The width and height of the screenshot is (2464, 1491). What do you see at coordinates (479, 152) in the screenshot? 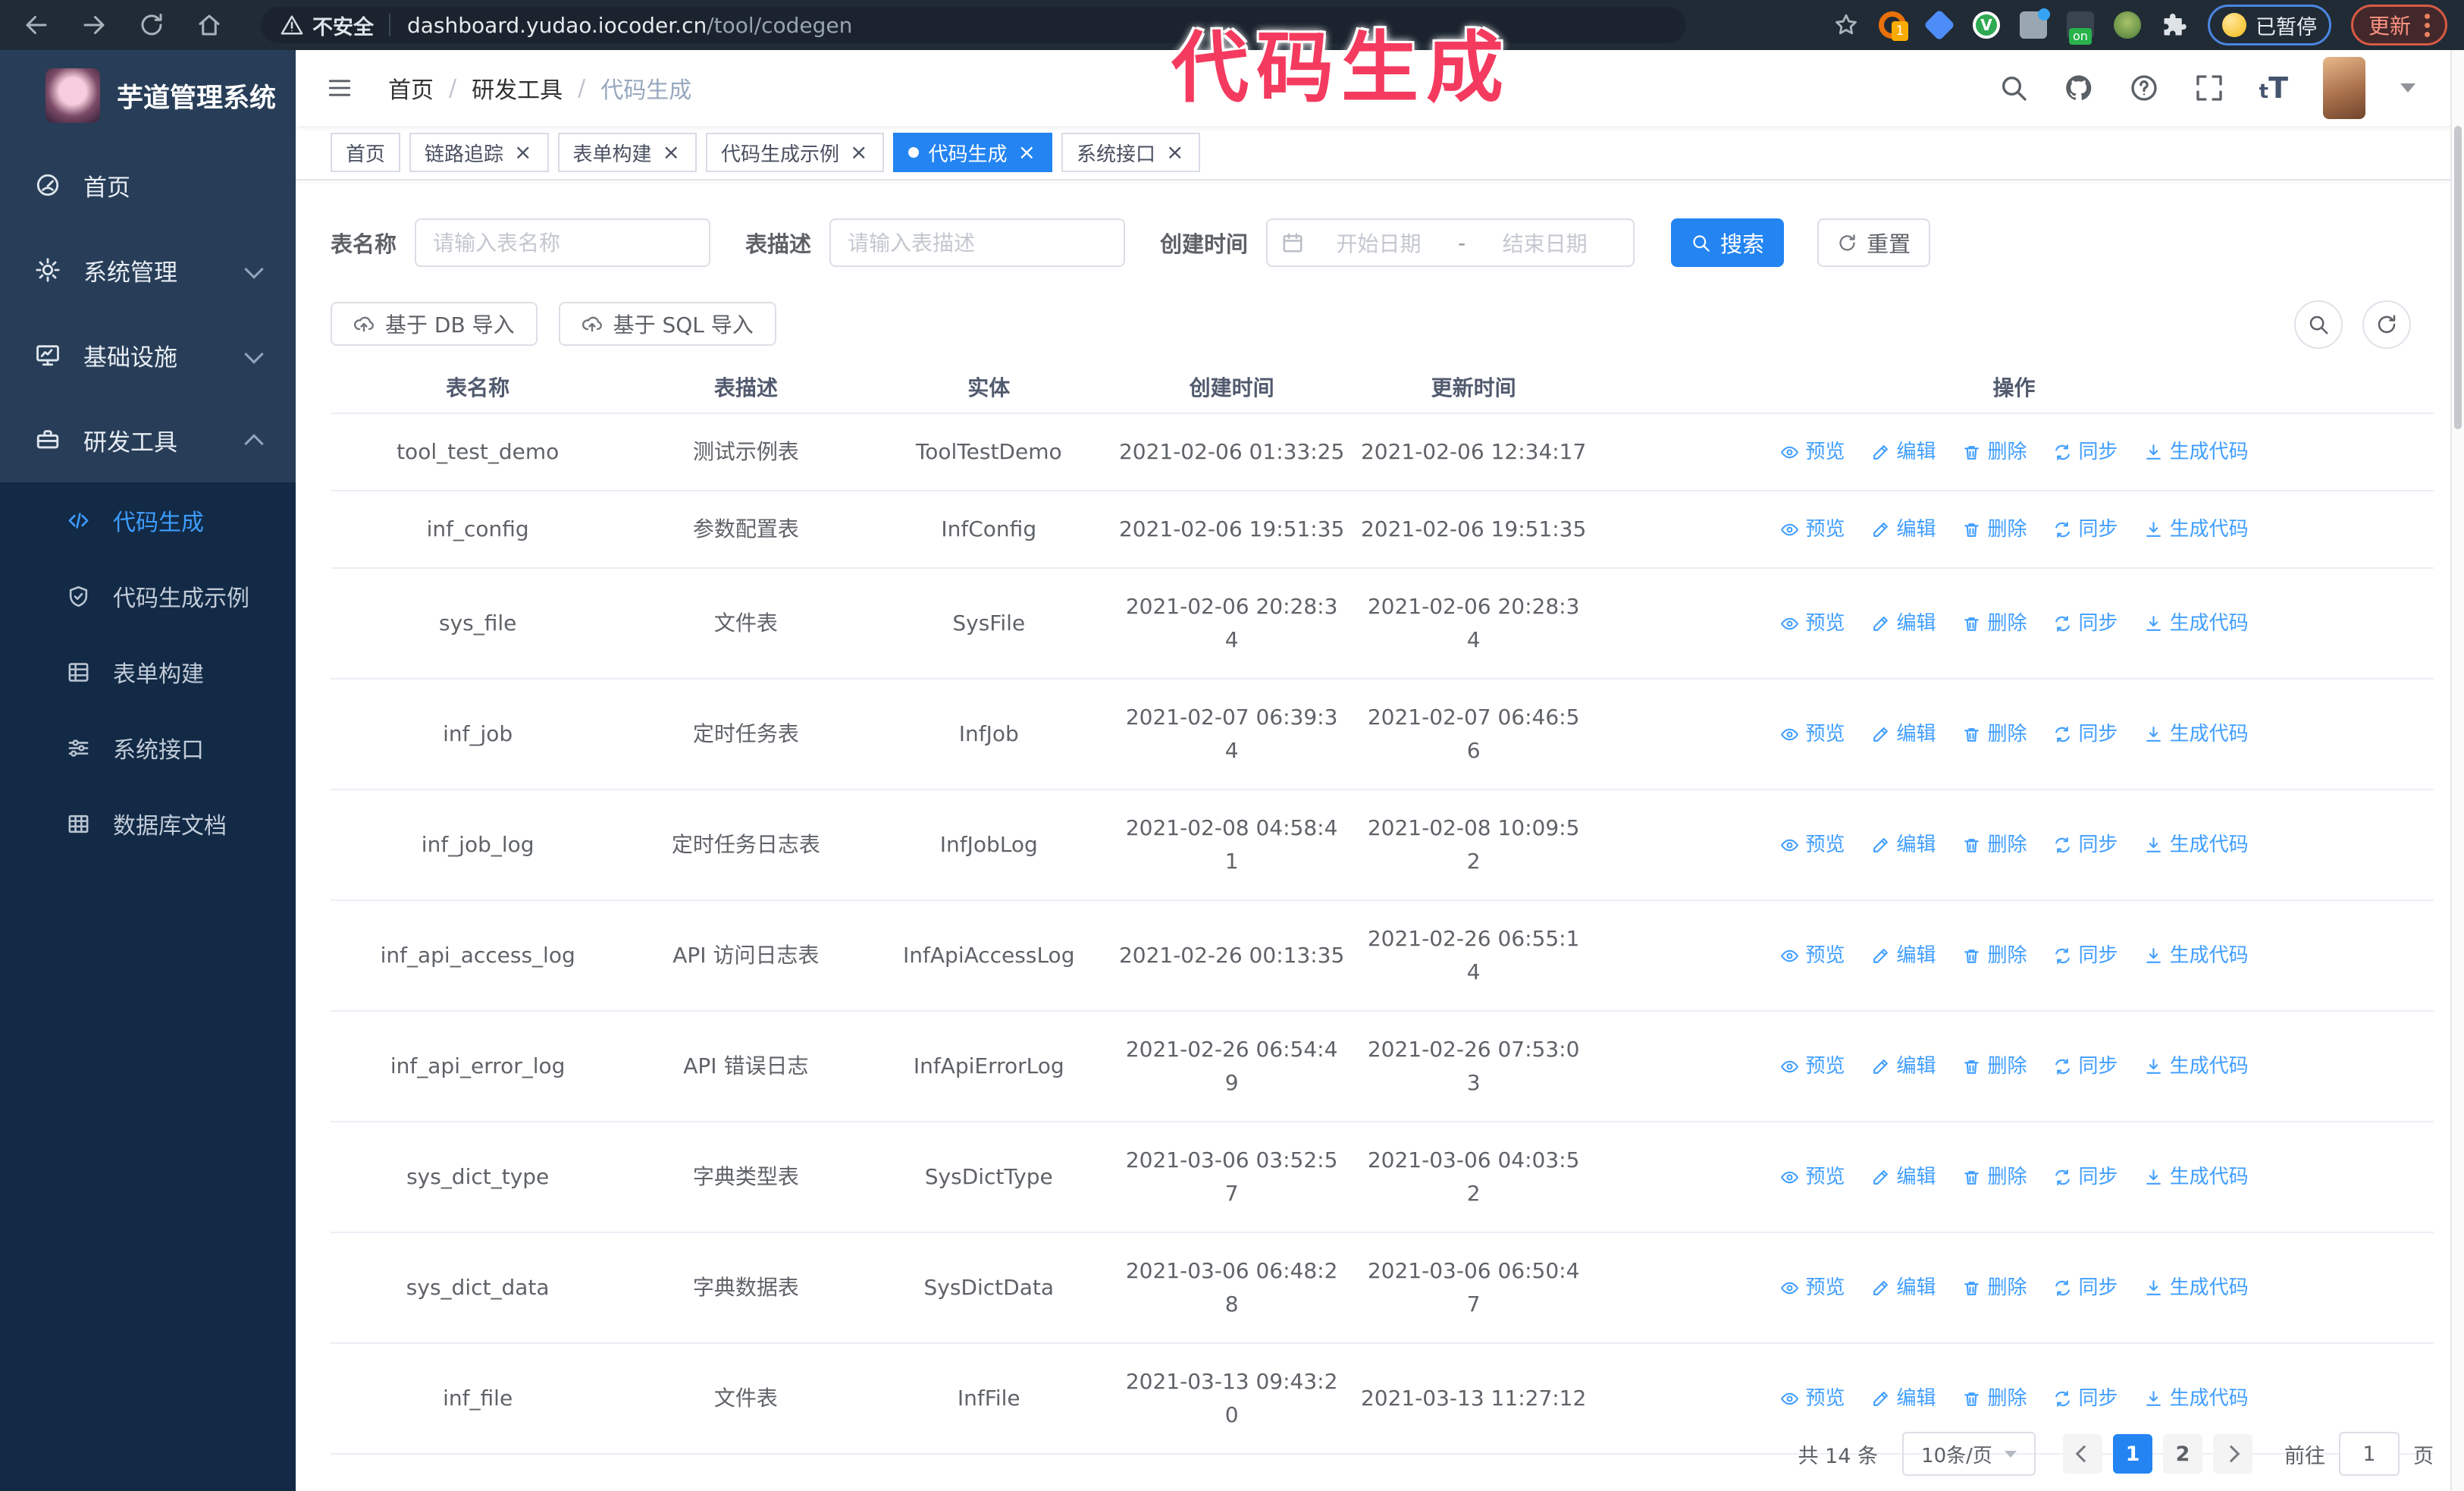
I see `tab-链路追踪: 链路追踪 ×` at bounding box center [479, 152].